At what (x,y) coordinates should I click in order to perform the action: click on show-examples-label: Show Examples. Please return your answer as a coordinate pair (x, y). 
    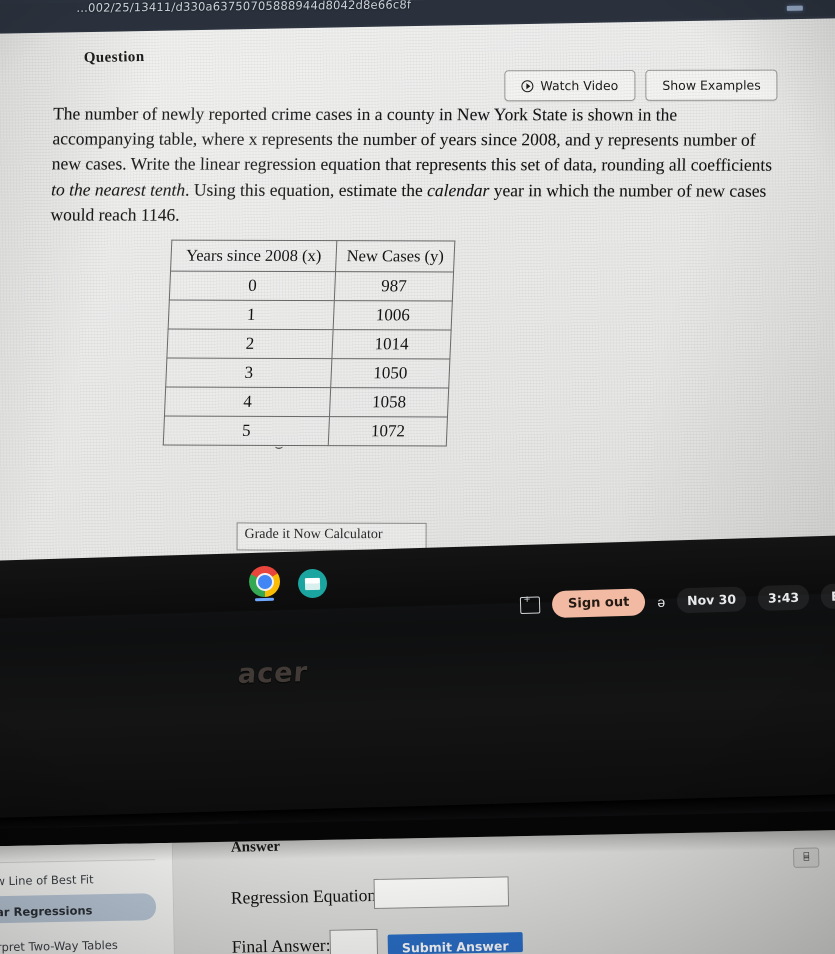
    Looking at the image, I should click on (711, 85).